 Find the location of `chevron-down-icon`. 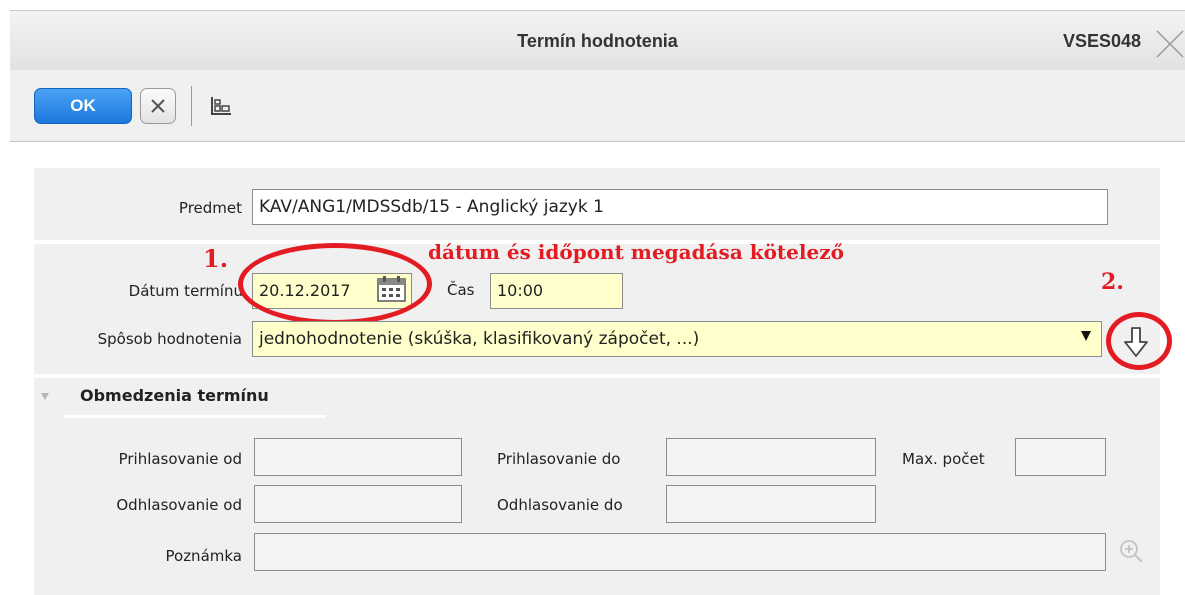

chevron-down-icon is located at coordinates (1086, 336).